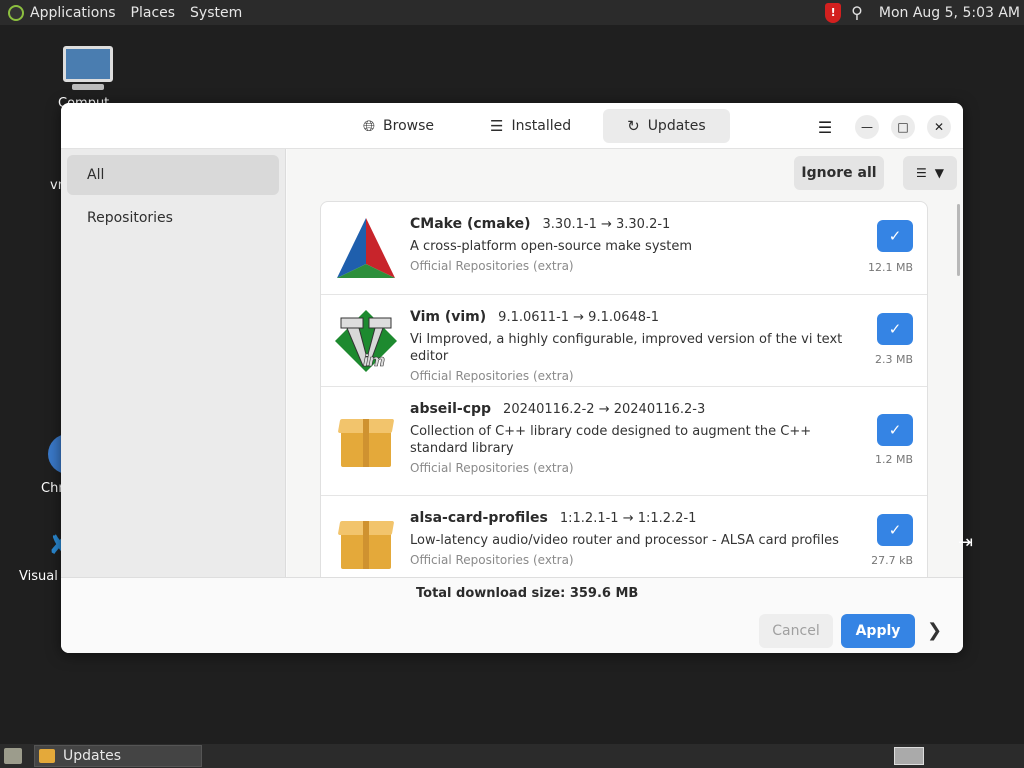 The height and width of the screenshot is (768, 1024). Describe the element at coordinates (369, 126) in the screenshot. I see `globe-icon: 🌐︎` at that location.